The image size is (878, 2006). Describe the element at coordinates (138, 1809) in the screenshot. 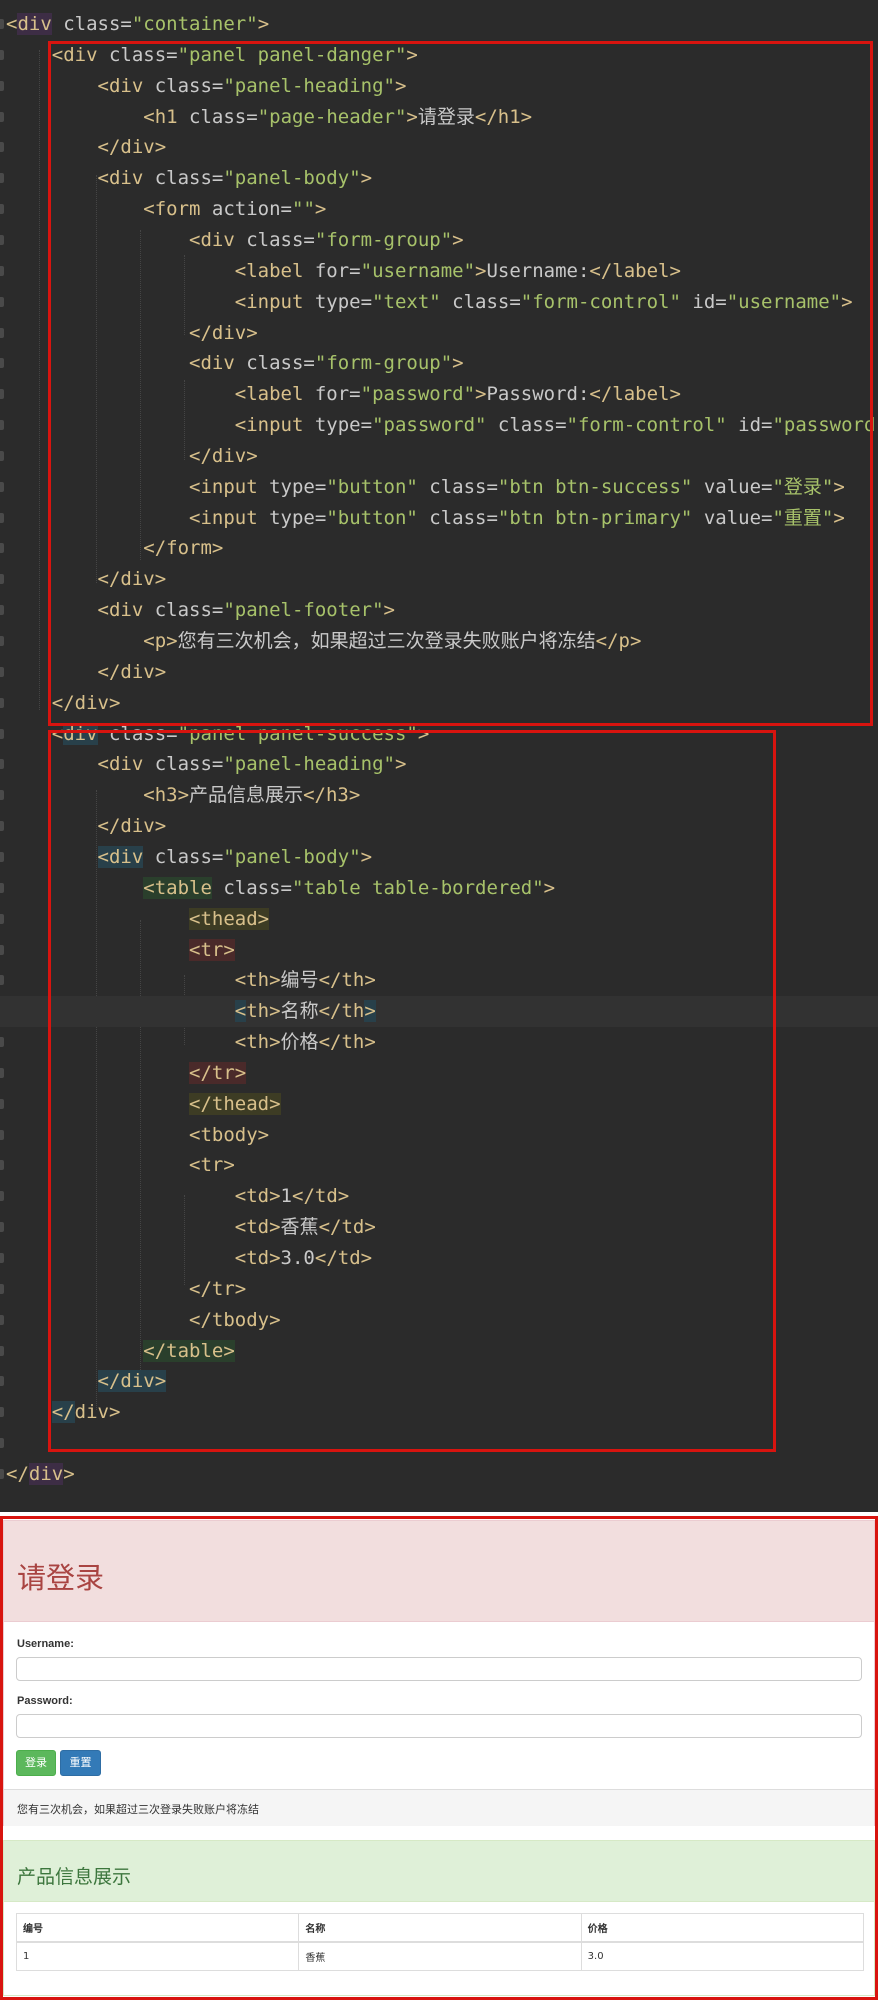

I see `login-warning-text: 您有三次机会，如果超过三次登录失败账户将冻结` at that location.